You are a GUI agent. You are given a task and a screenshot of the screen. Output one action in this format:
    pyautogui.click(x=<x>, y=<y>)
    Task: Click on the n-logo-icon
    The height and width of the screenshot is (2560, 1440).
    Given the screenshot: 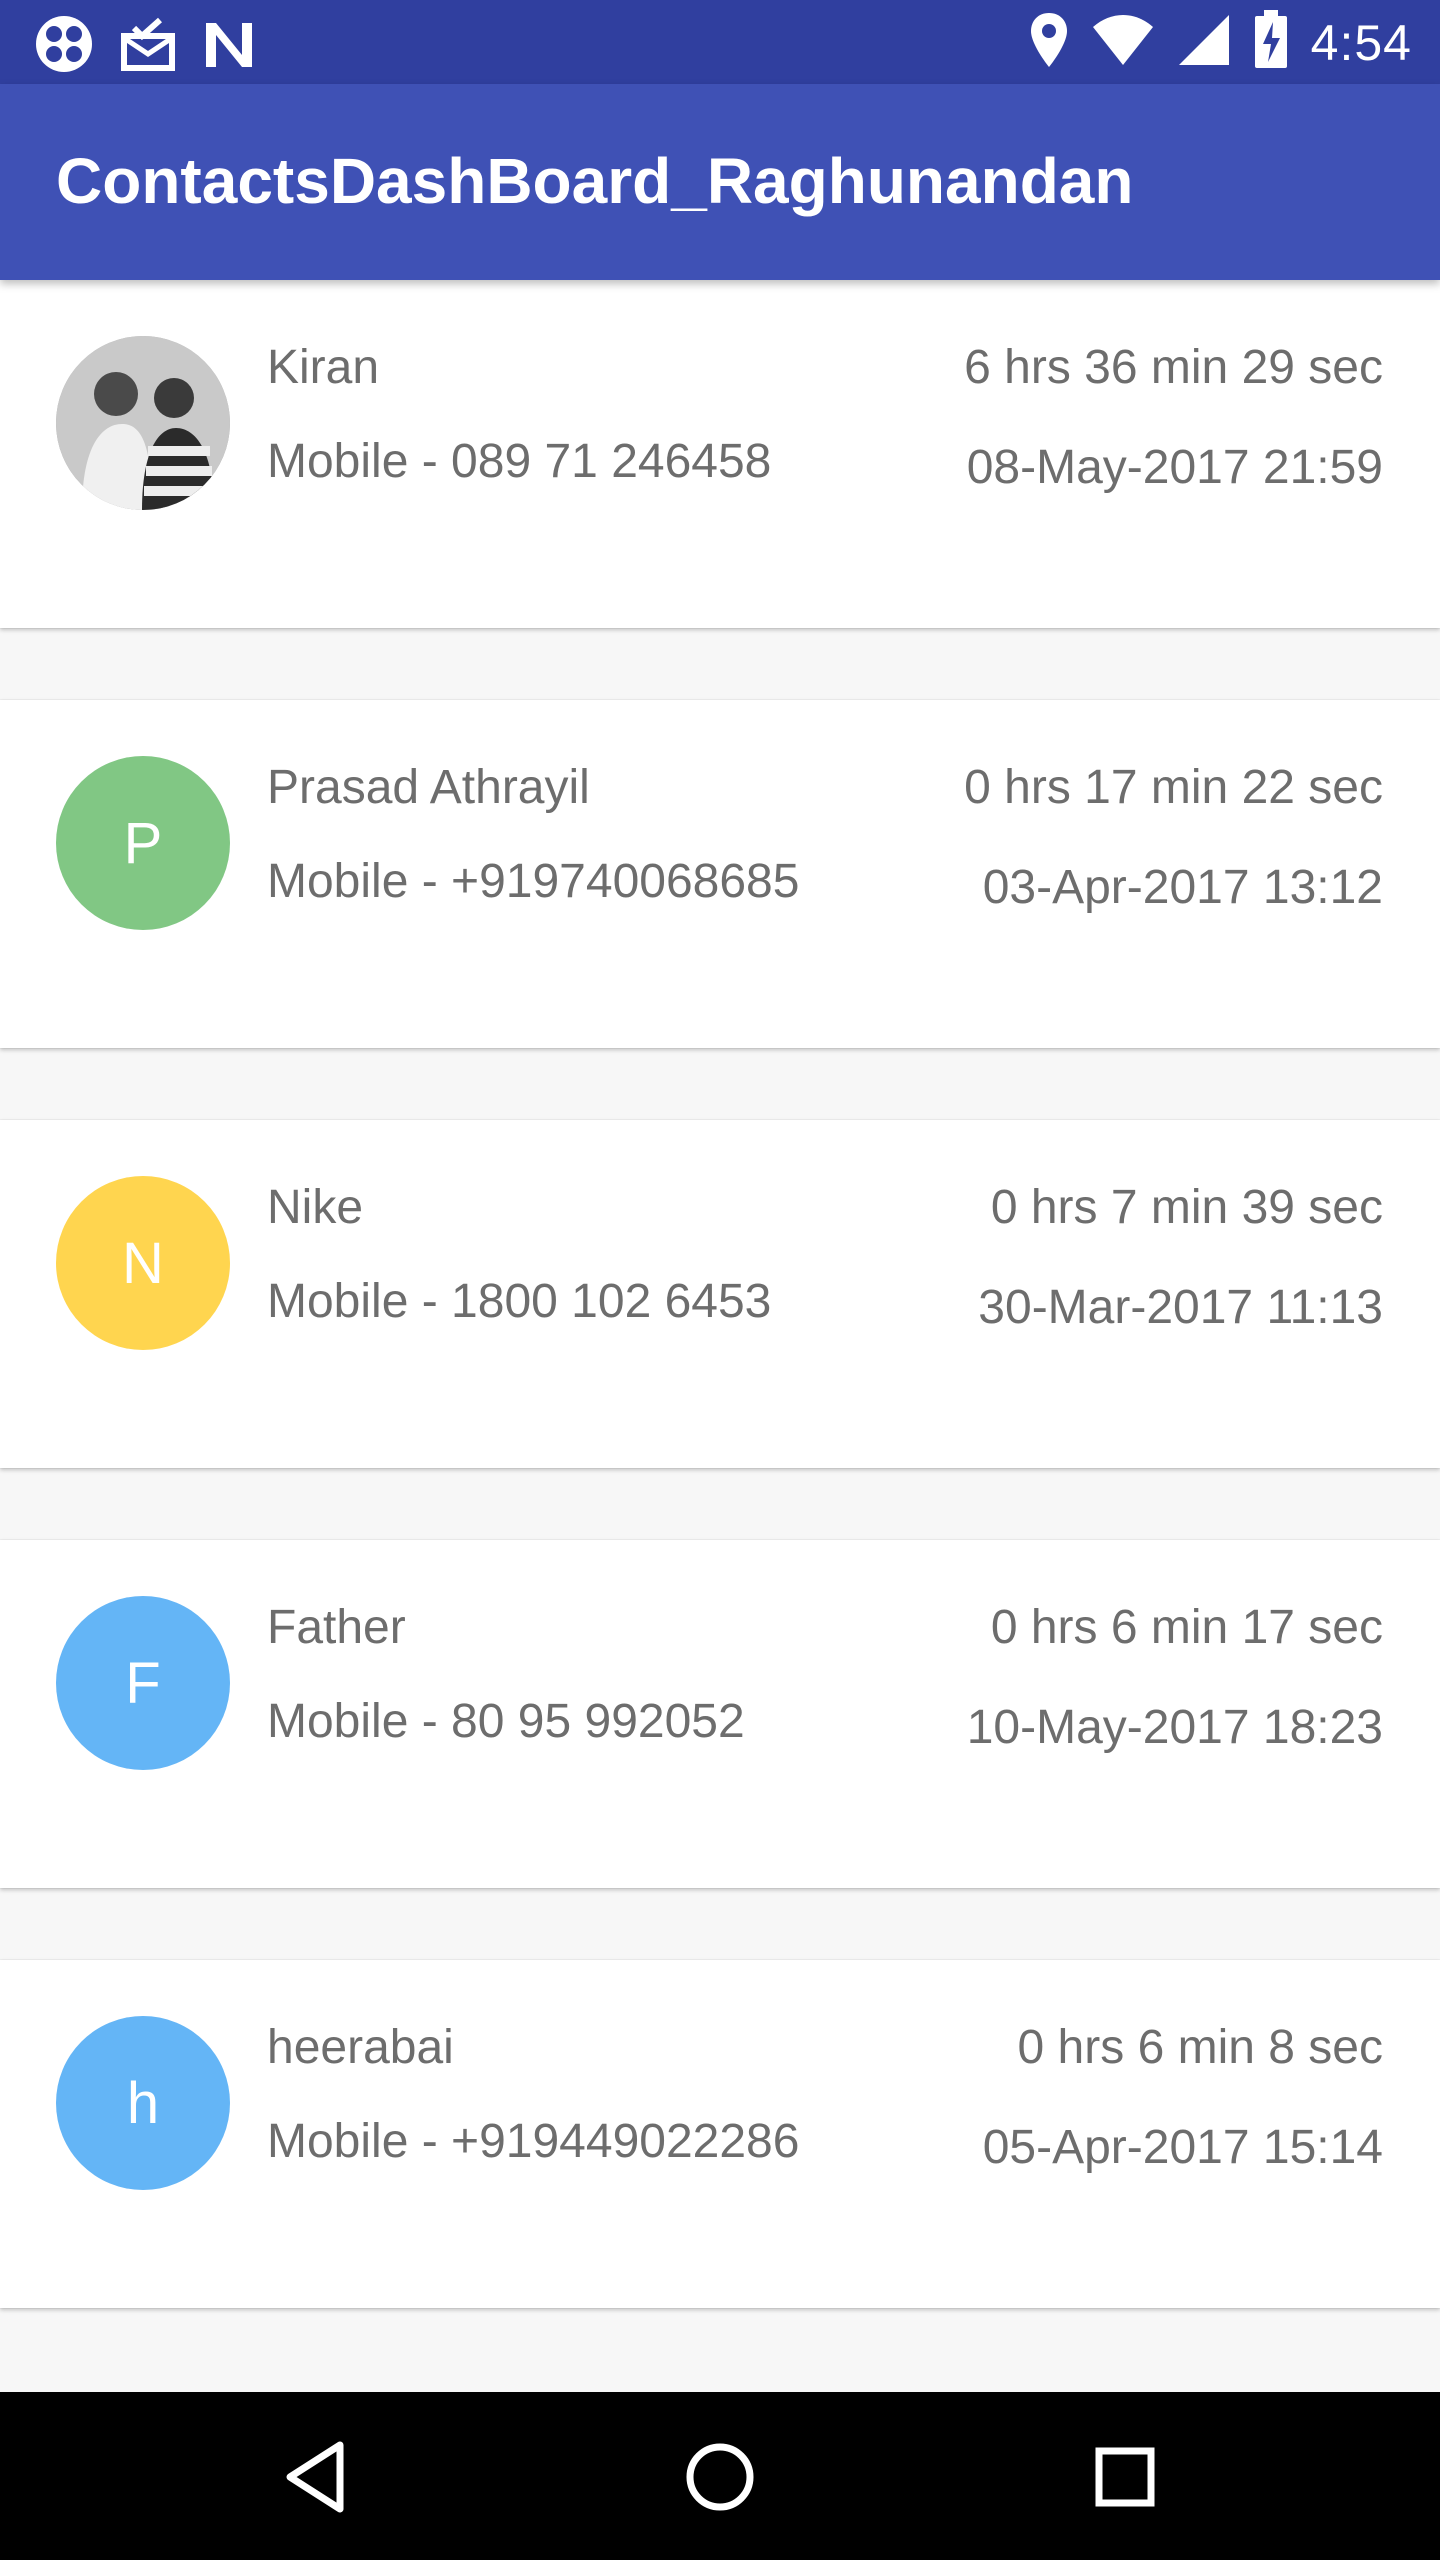 What is the action you would take?
    pyautogui.click(x=229, y=46)
    